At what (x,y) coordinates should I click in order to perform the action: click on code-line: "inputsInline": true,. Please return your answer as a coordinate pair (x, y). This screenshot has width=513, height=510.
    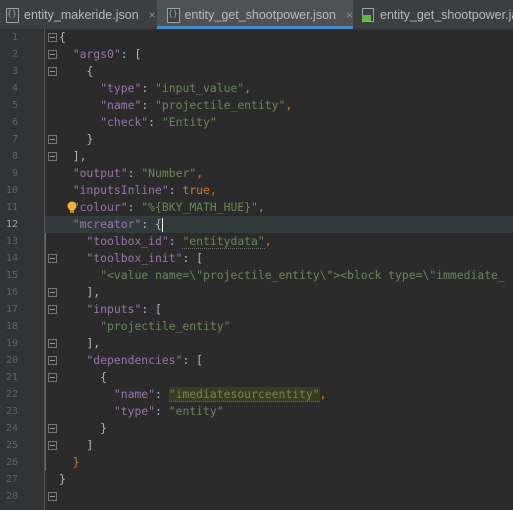
    Looking at the image, I should click on (144, 190).